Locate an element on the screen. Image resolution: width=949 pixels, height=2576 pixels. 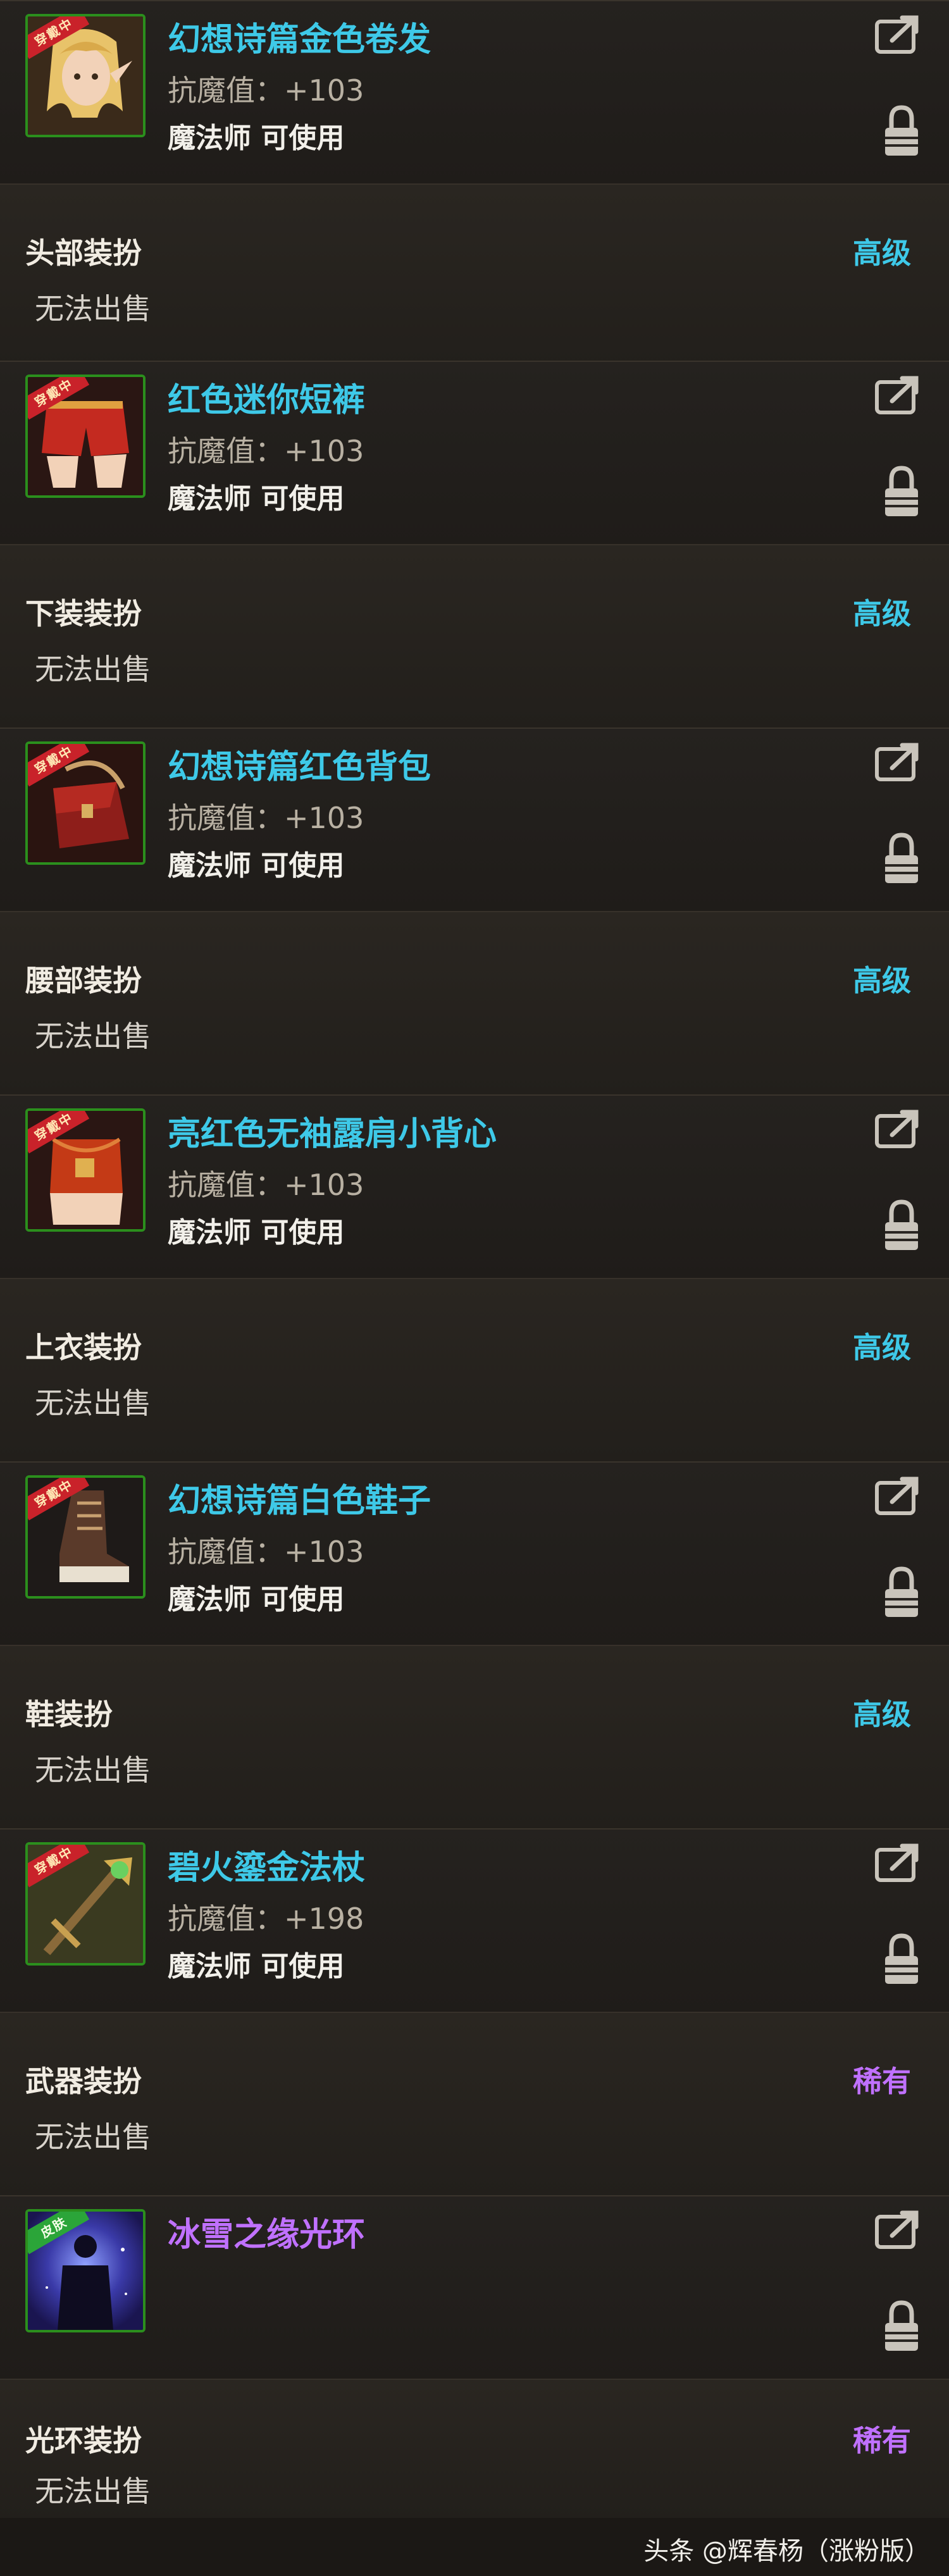
item-name: 幻想诗篇红色背包 is located at coordinates (300, 767).